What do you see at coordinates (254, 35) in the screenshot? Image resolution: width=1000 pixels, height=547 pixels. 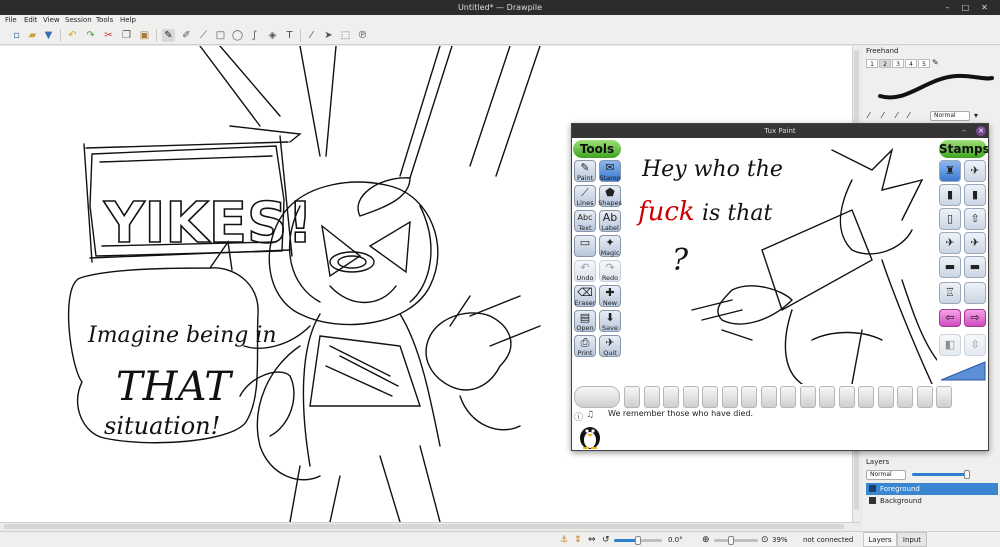 I see `bezier-icon: ∫` at bounding box center [254, 35].